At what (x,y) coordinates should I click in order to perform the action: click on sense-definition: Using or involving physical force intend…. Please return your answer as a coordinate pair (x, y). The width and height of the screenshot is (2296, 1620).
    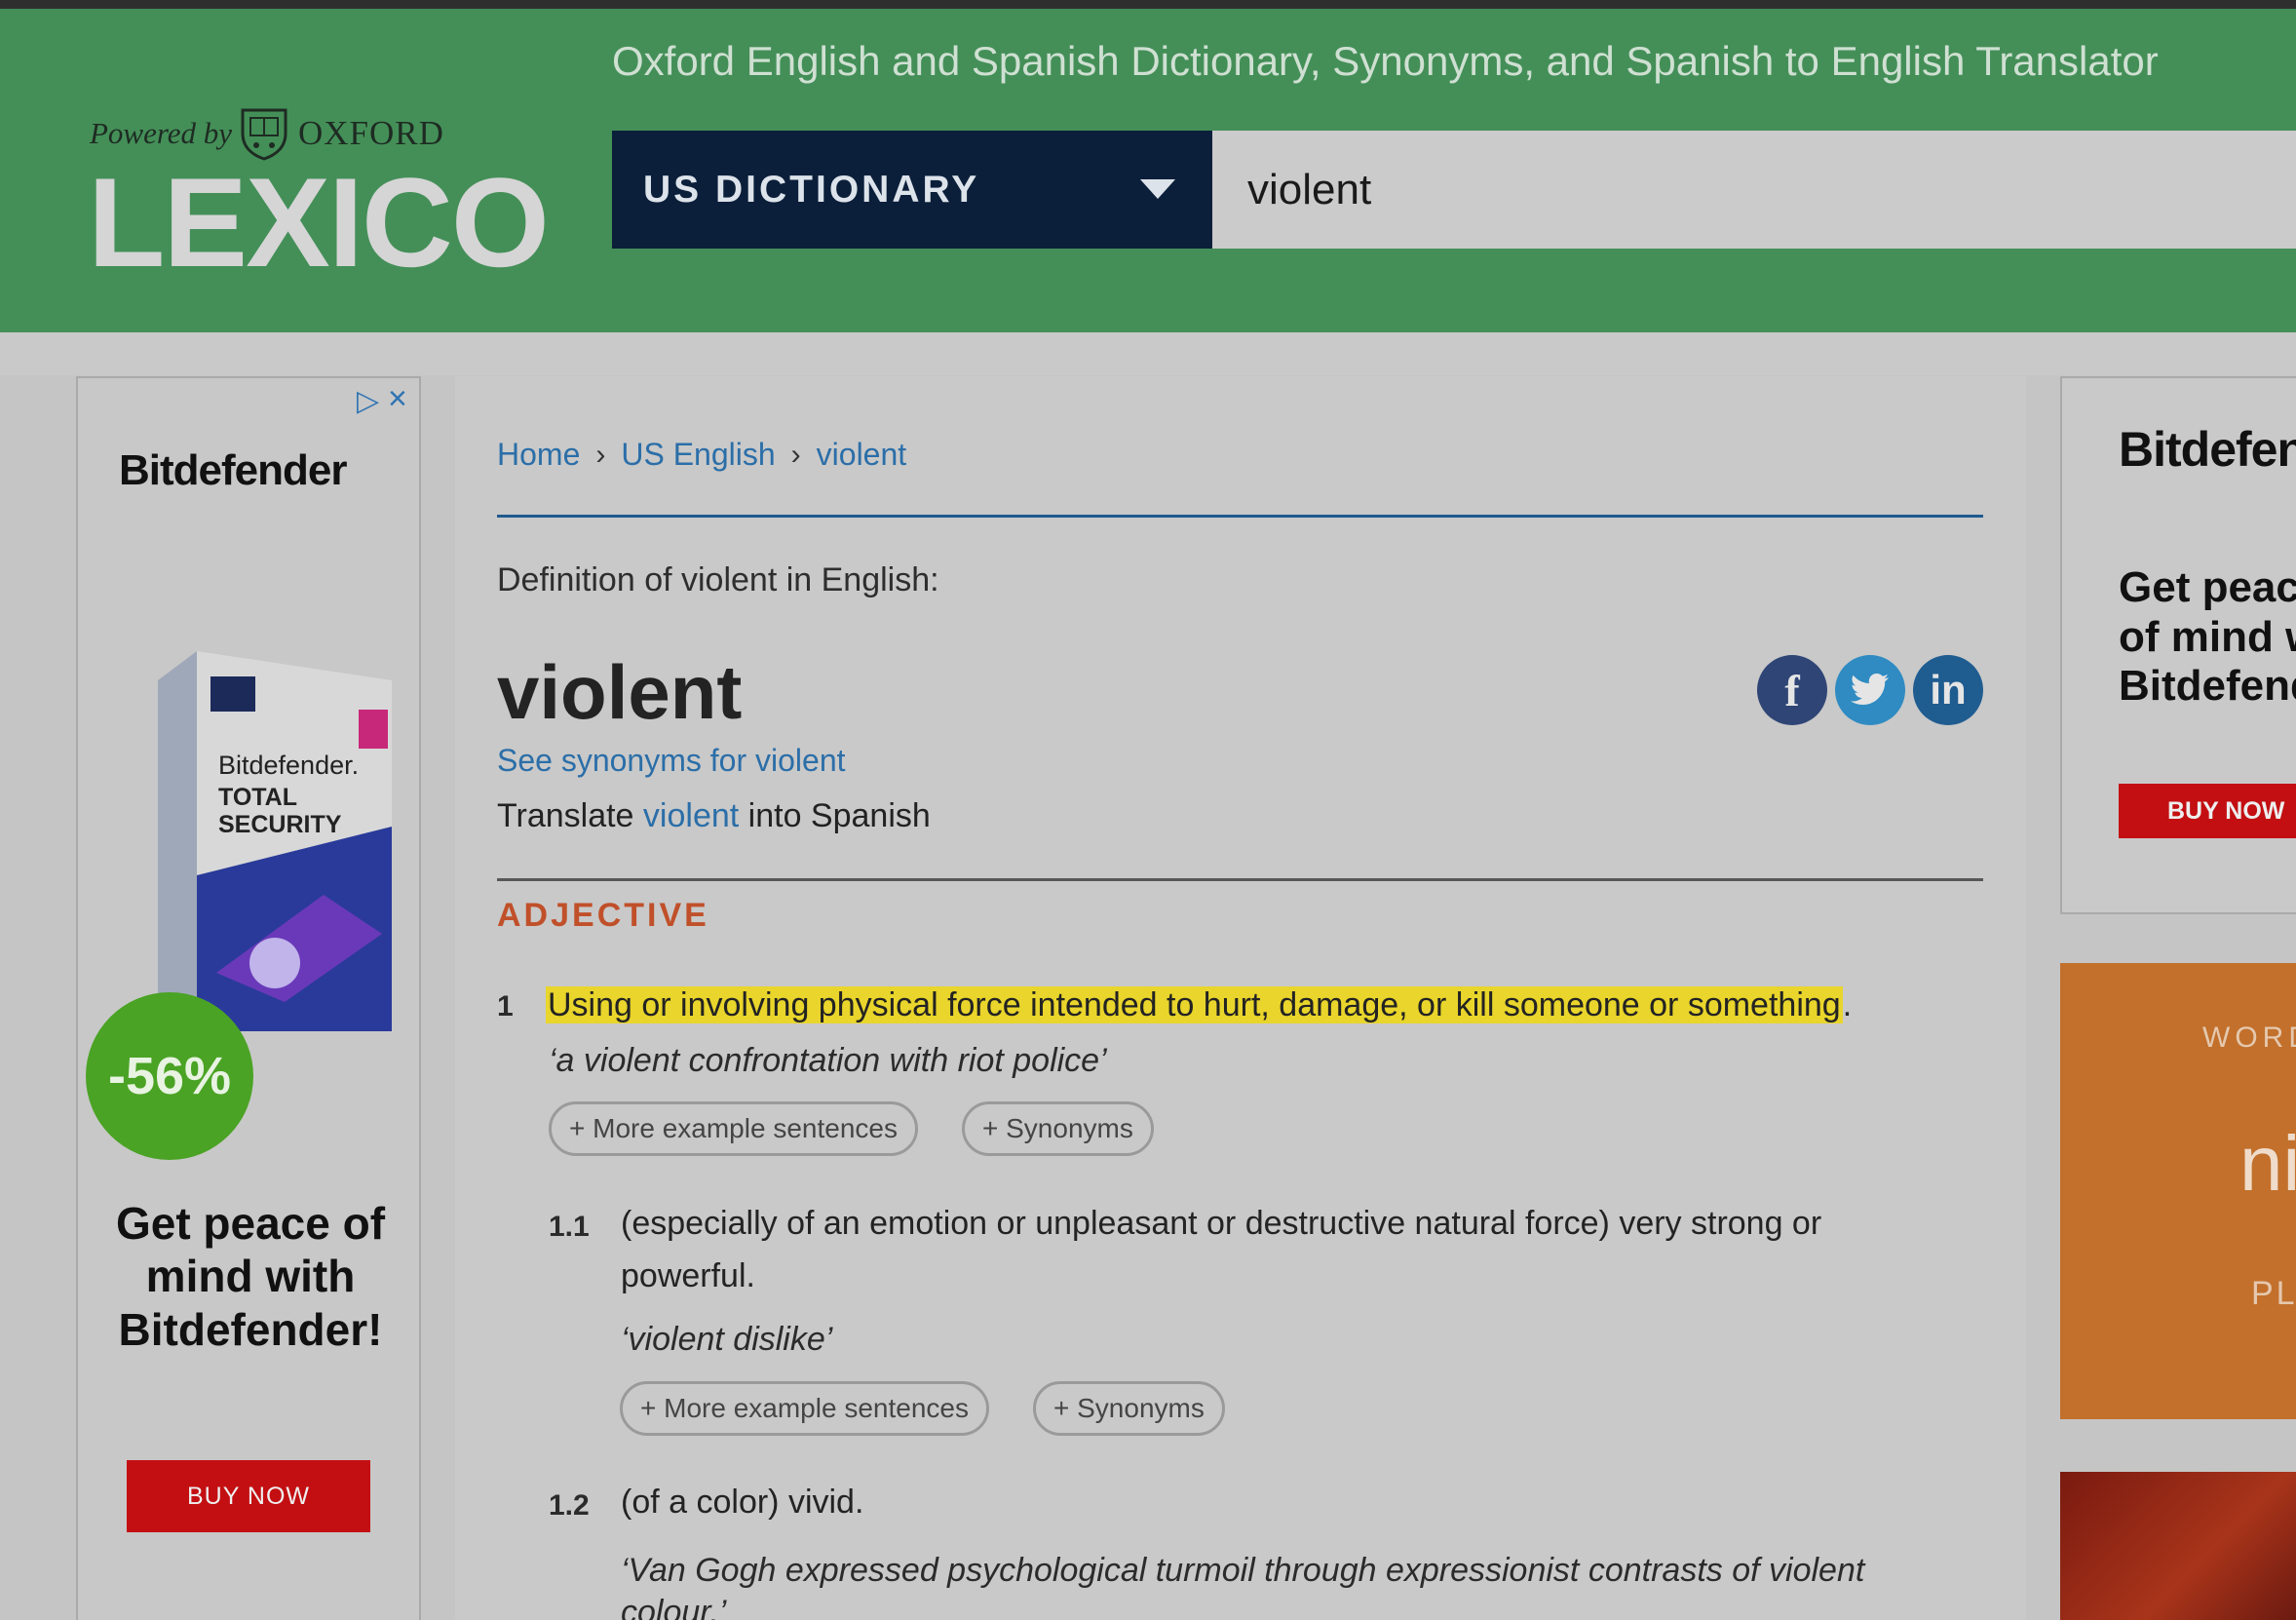
    Looking at the image, I should click on (1199, 1004).